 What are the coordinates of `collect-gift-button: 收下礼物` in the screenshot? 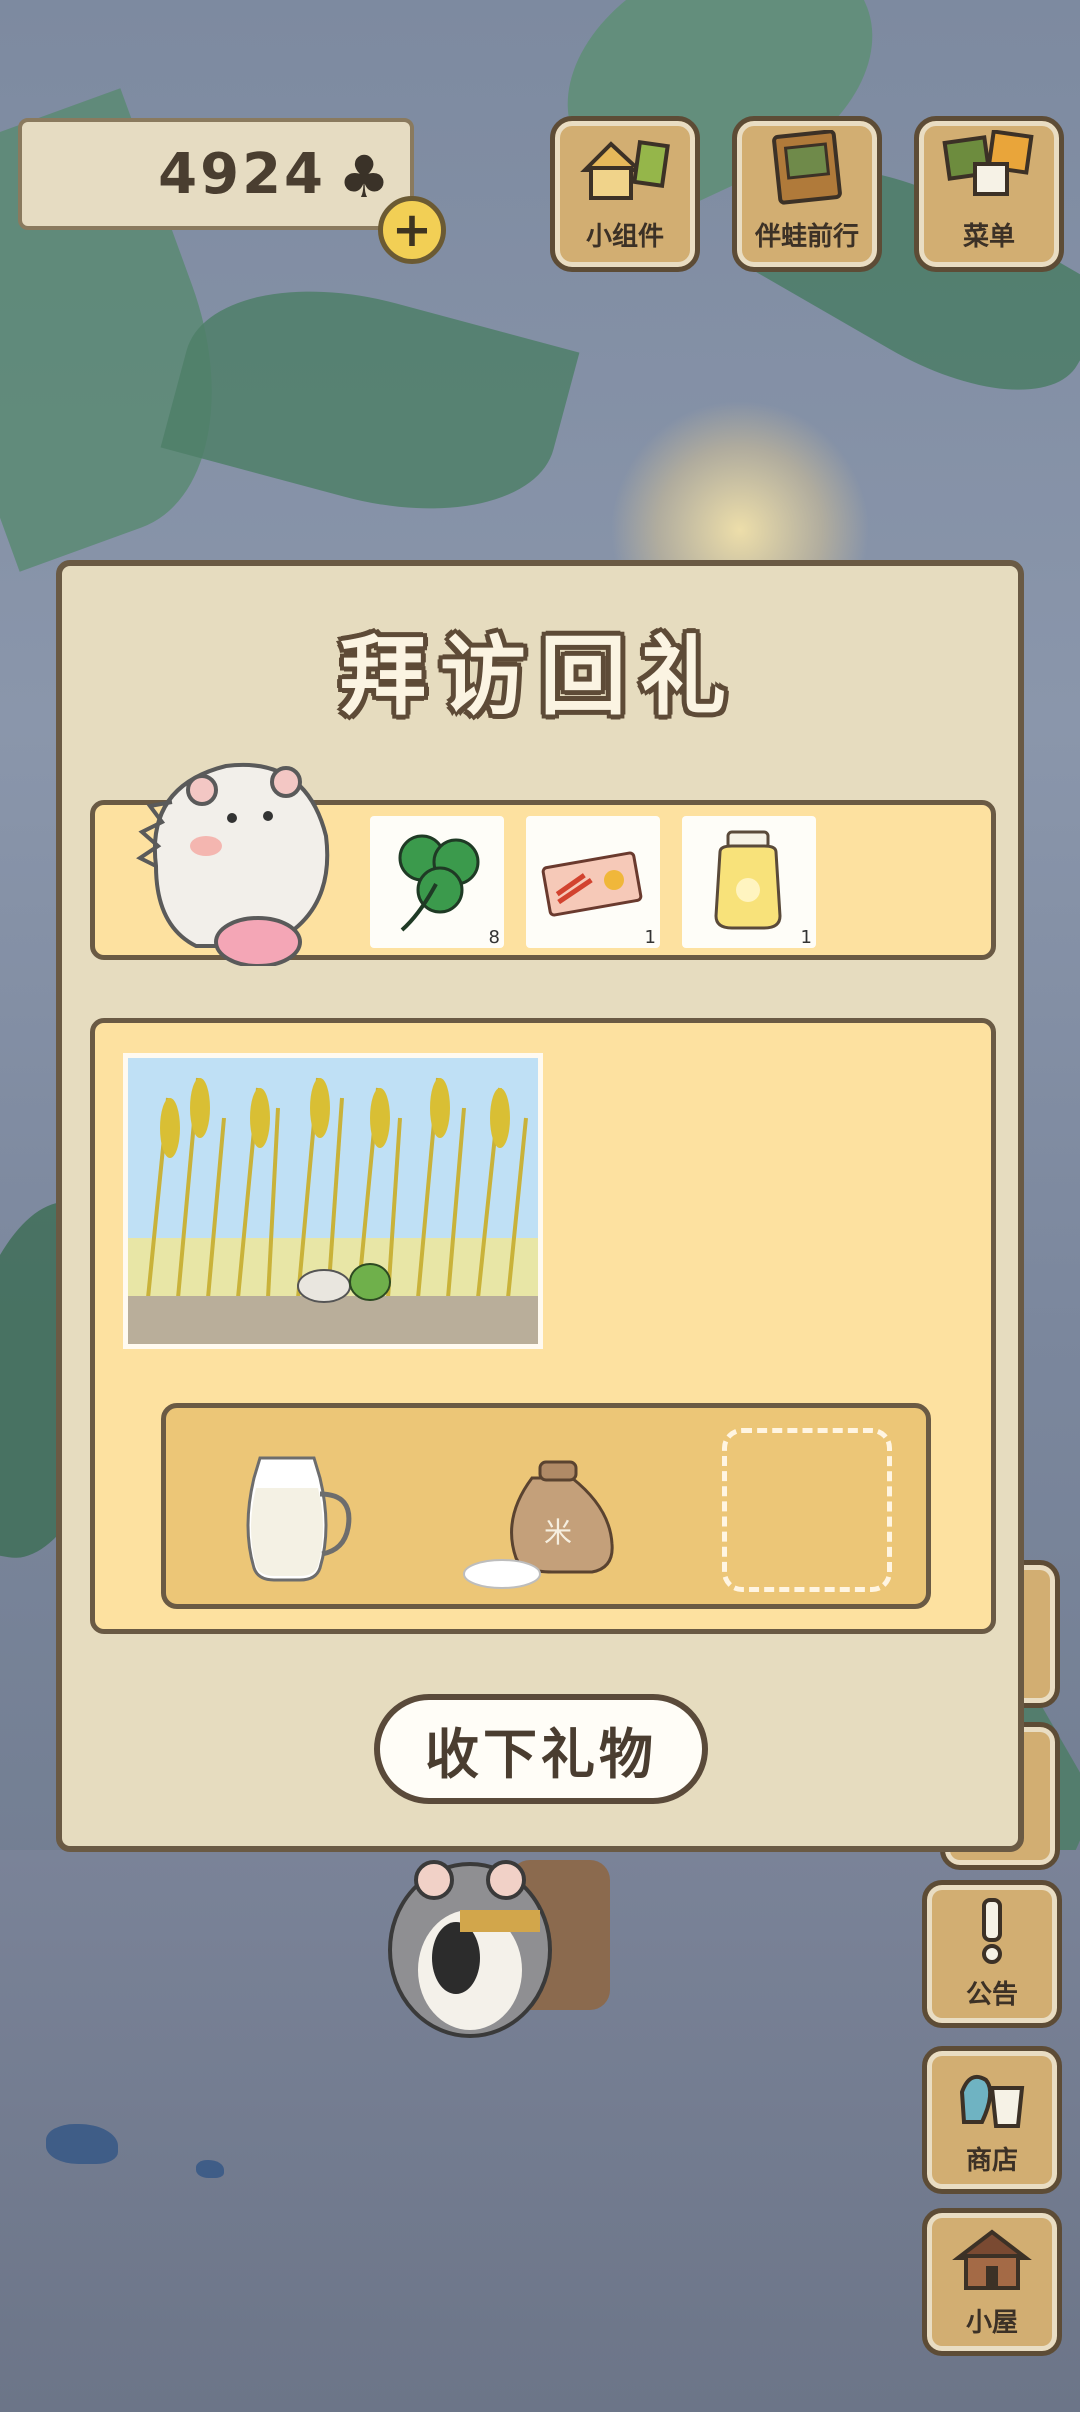 It's located at (541, 1749).